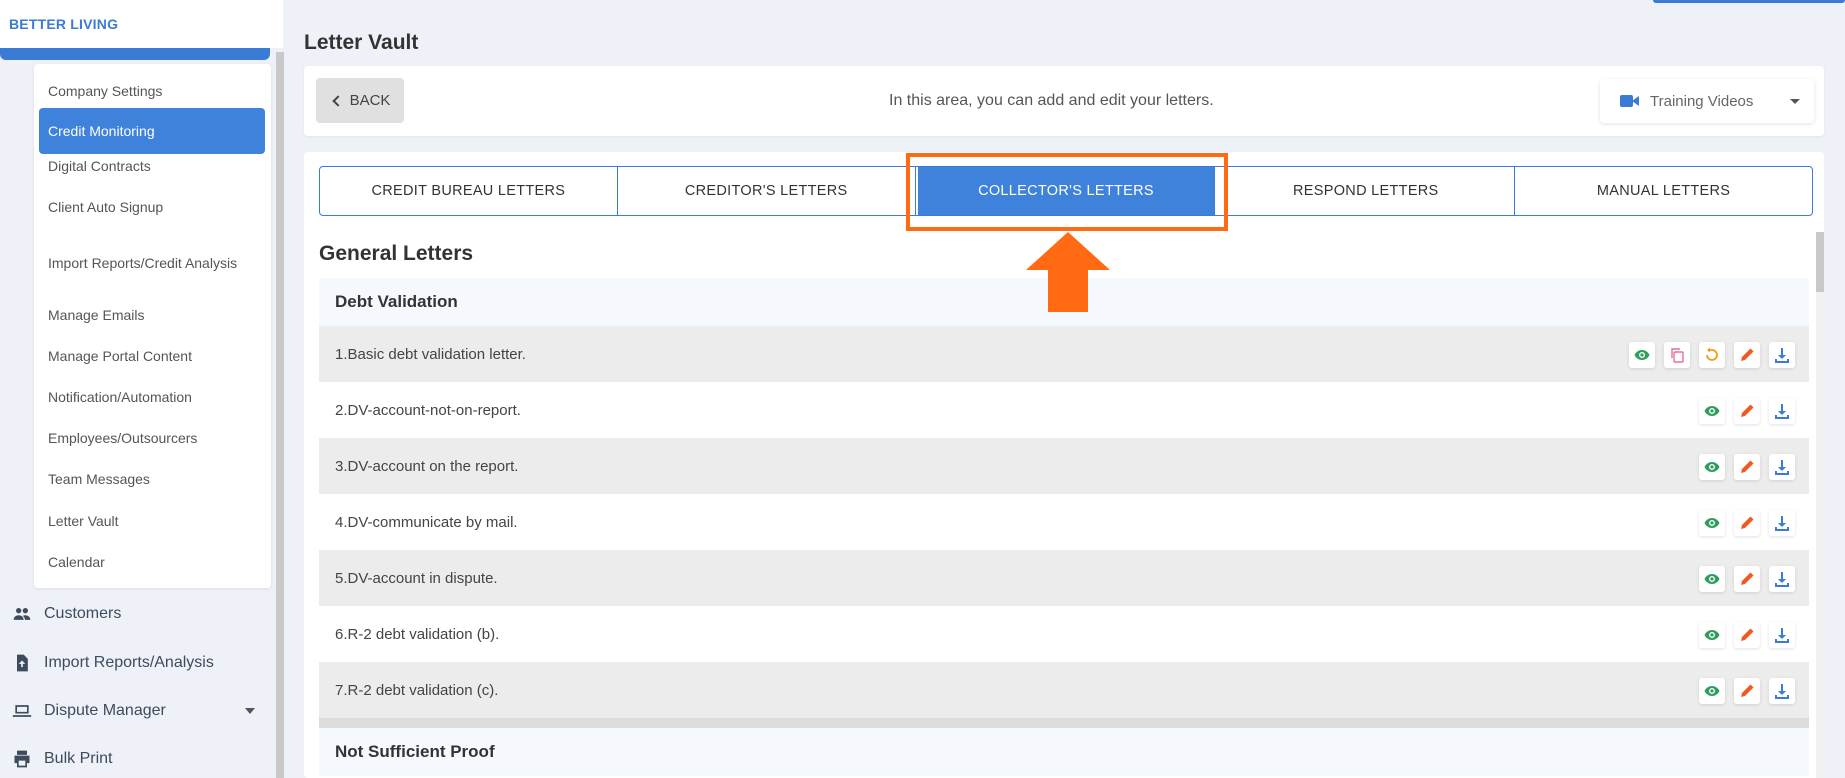 This screenshot has height=778, width=1845. What do you see at coordinates (417, 690) in the screenshot?
I see `letter-name: 7.R-2 debt validation (c).` at bounding box center [417, 690].